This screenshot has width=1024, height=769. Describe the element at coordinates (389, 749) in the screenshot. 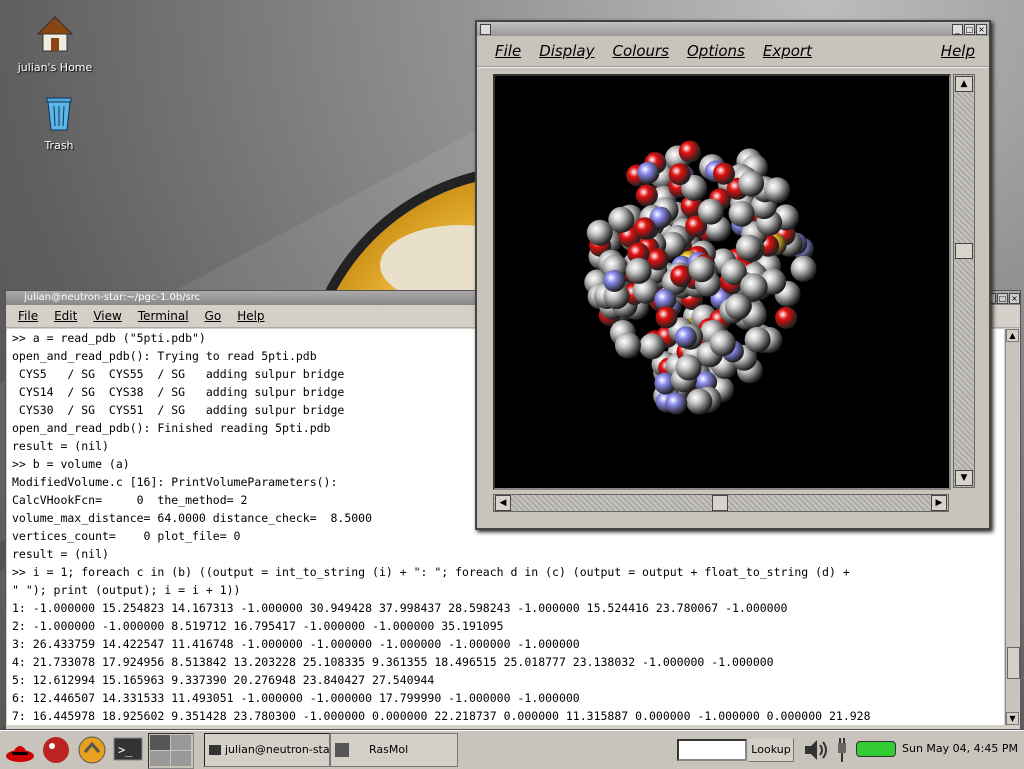

I see `task-label: RasMol` at that location.